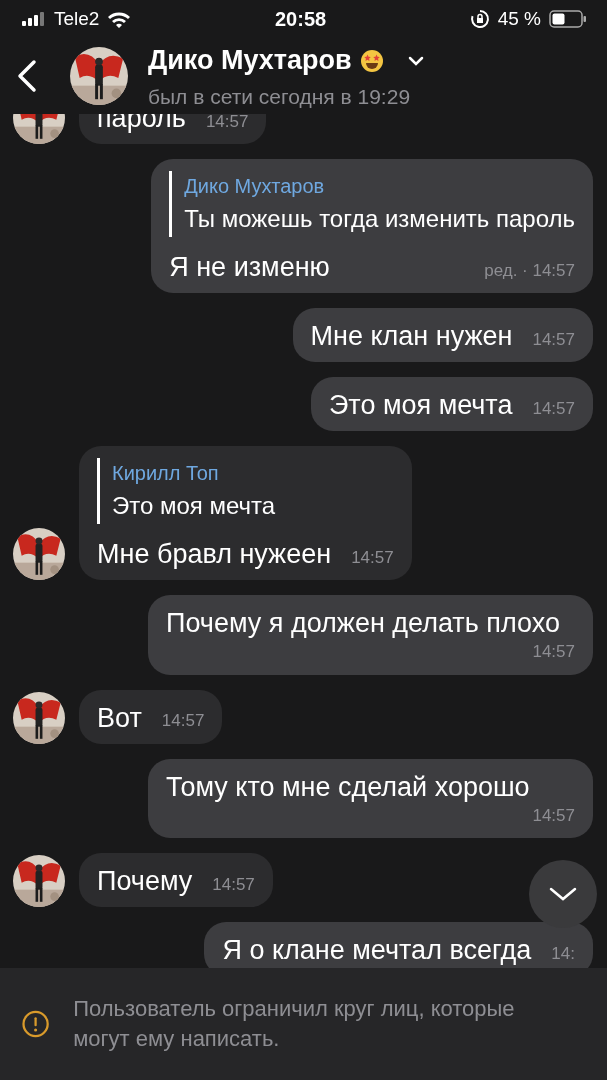 The height and width of the screenshot is (1080, 607). What do you see at coordinates (166, 473) in the screenshot?
I see `quote-author: Кирилл Топ` at bounding box center [166, 473].